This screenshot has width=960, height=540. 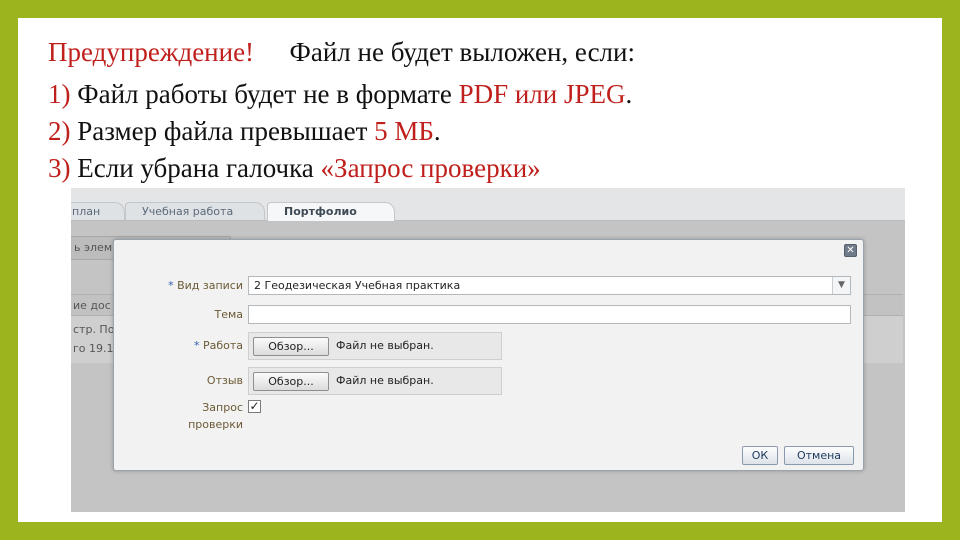 I want to click on record-type-select: 2 Геодезическая Учебная практика ▼, so click(x=549, y=285).